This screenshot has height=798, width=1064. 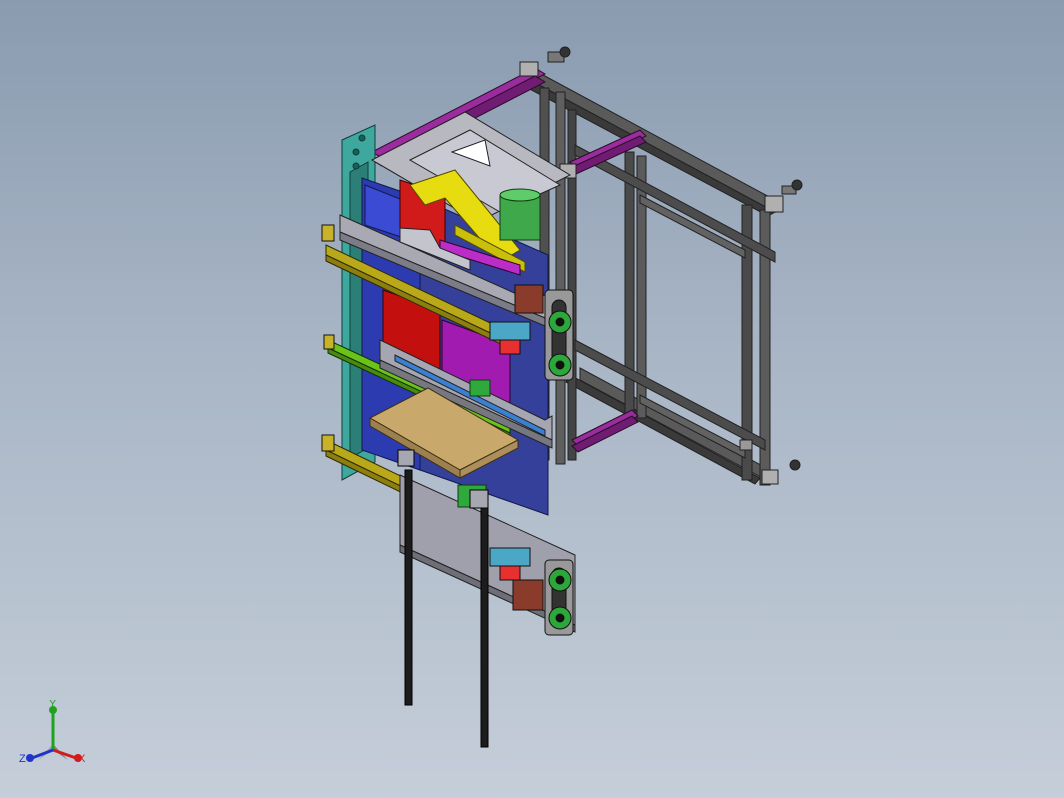 I want to click on orientation-triad: Y X Z, so click(x=53, y=735).